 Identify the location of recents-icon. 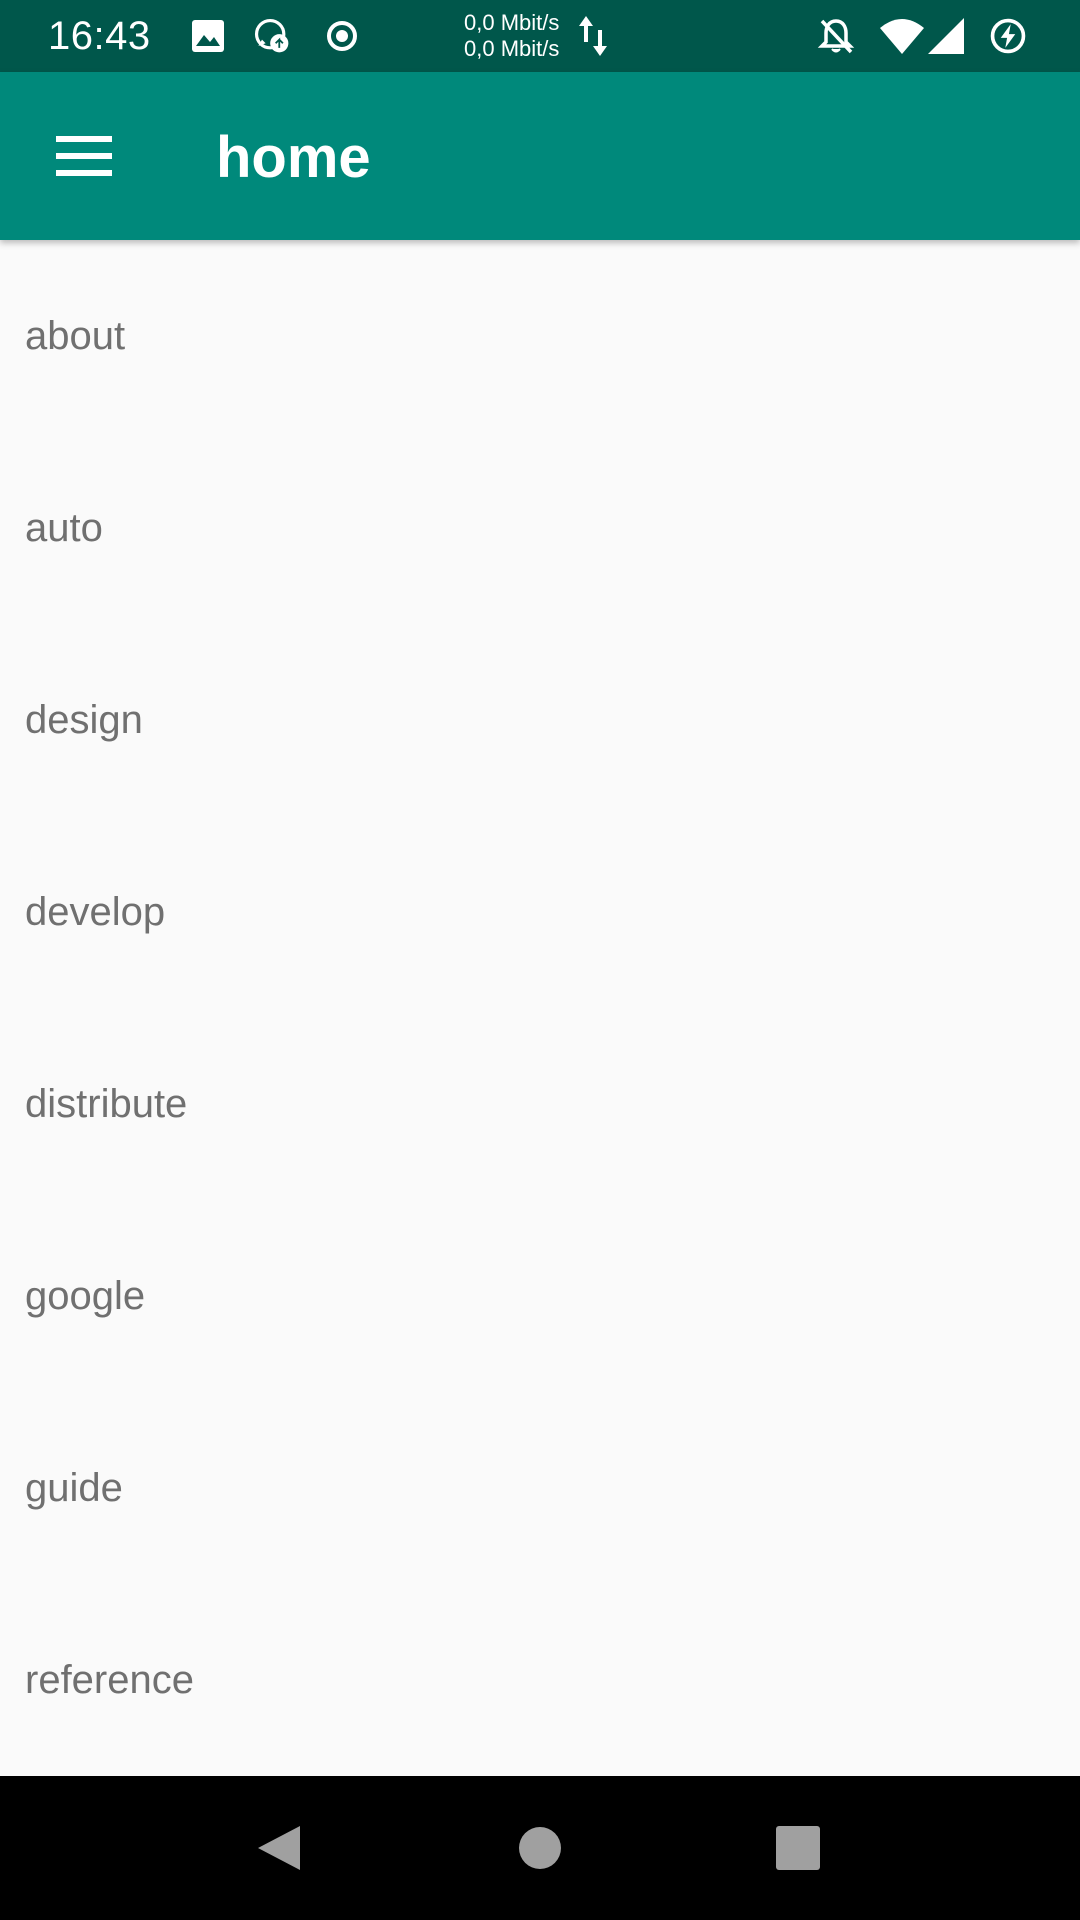
(798, 1848).